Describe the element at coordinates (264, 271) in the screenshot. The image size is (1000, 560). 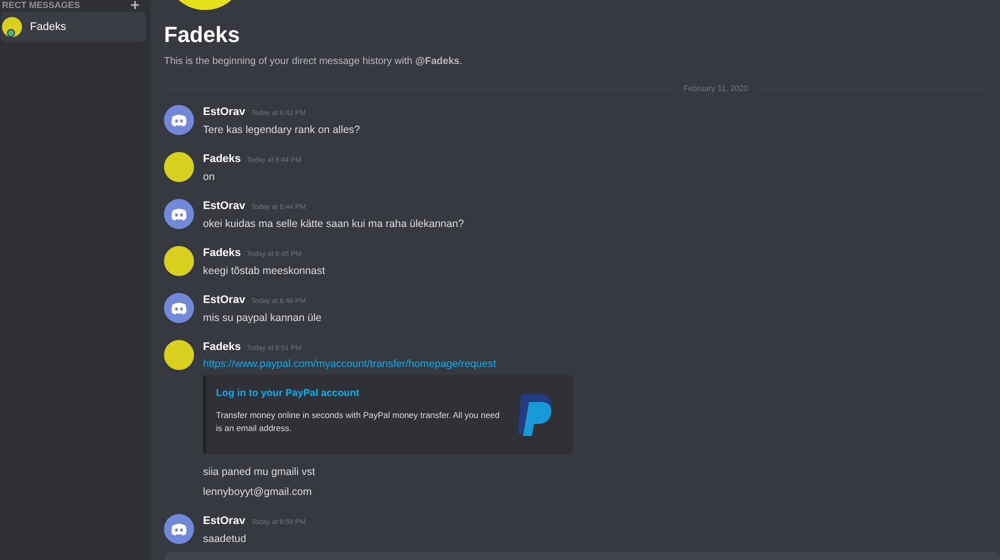
I see `message-text: keegi tõstab meeskonnast` at that location.